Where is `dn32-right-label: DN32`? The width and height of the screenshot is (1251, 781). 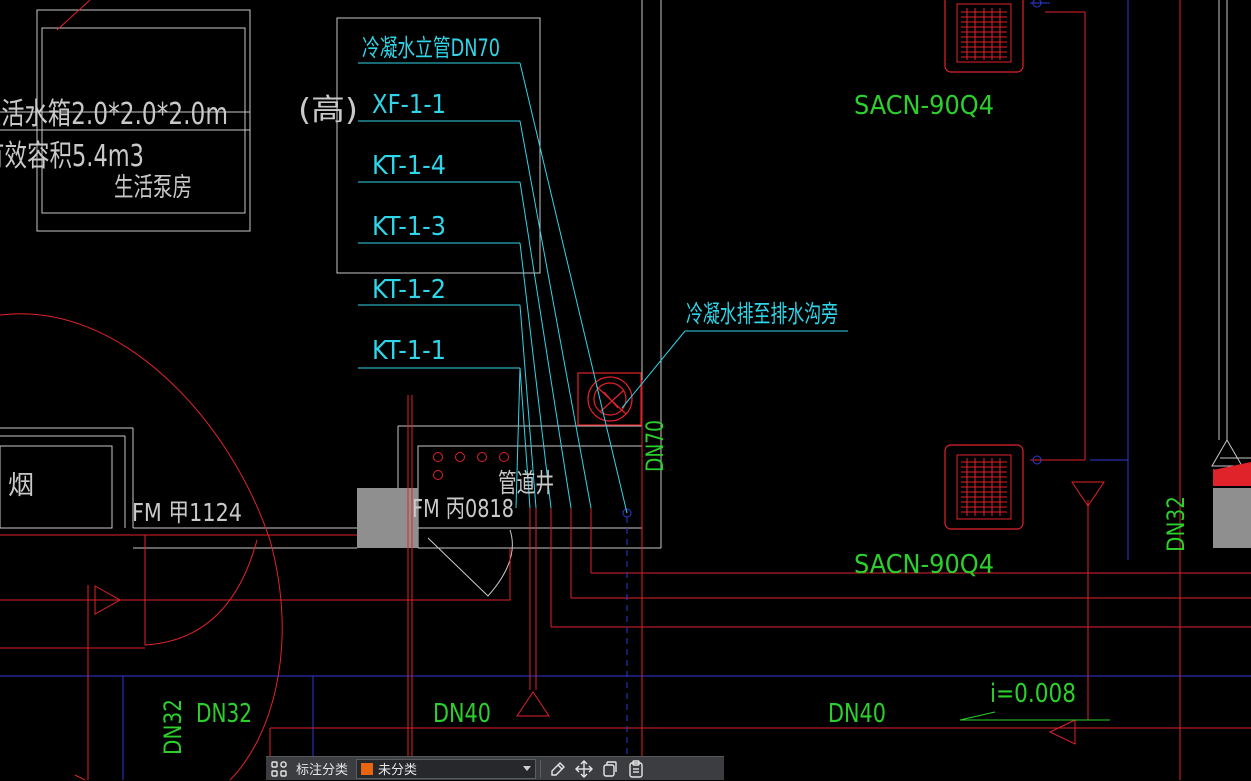 dn32-right-label: DN32 is located at coordinates (1176, 524).